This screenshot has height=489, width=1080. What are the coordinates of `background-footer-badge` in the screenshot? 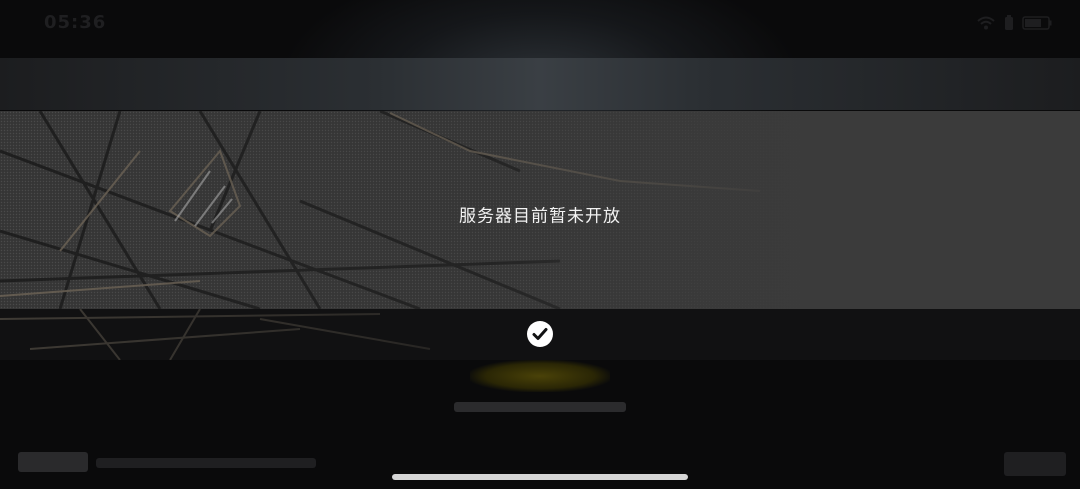 It's located at (1035, 464).